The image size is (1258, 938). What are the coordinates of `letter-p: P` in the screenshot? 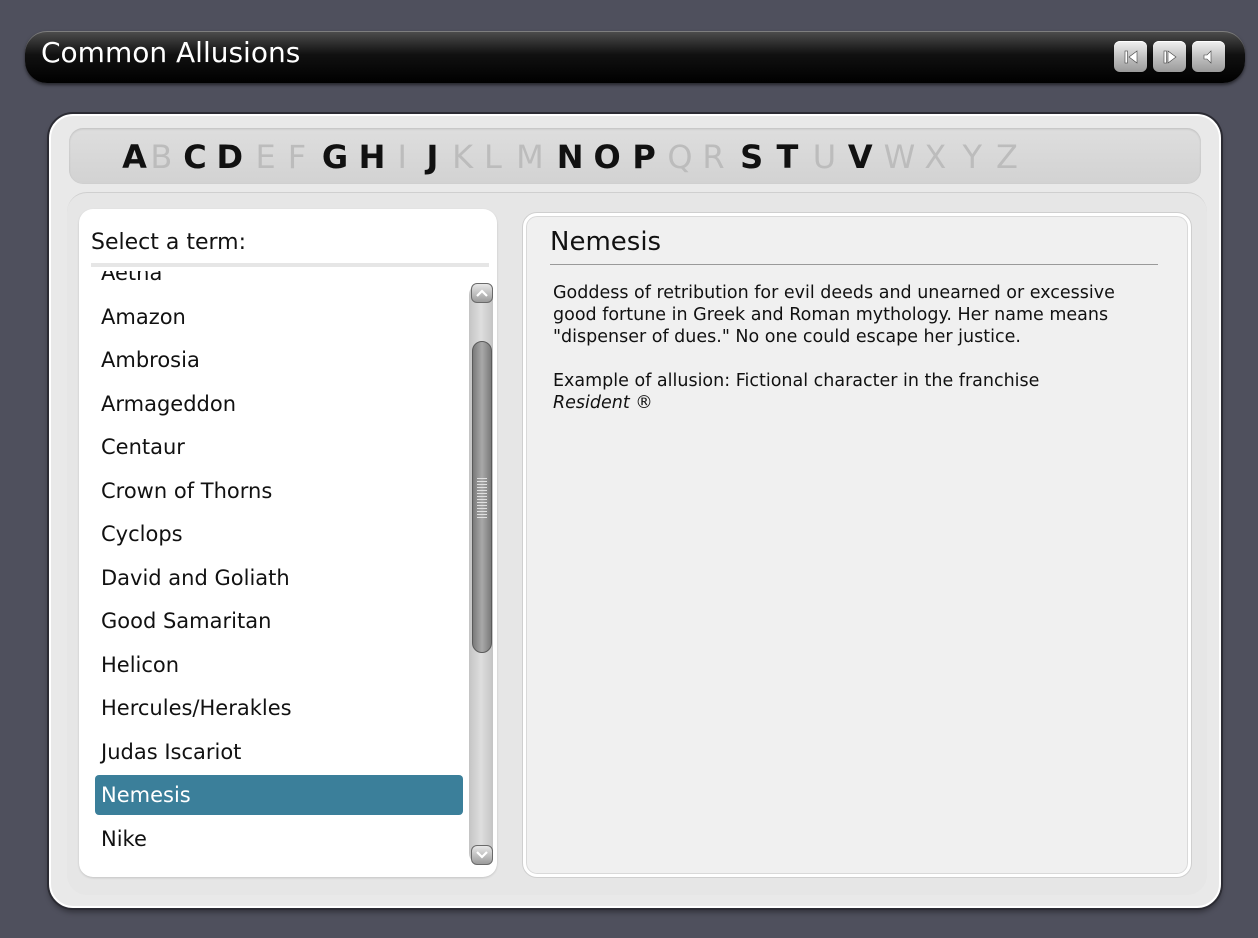 It's located at (643, 157).